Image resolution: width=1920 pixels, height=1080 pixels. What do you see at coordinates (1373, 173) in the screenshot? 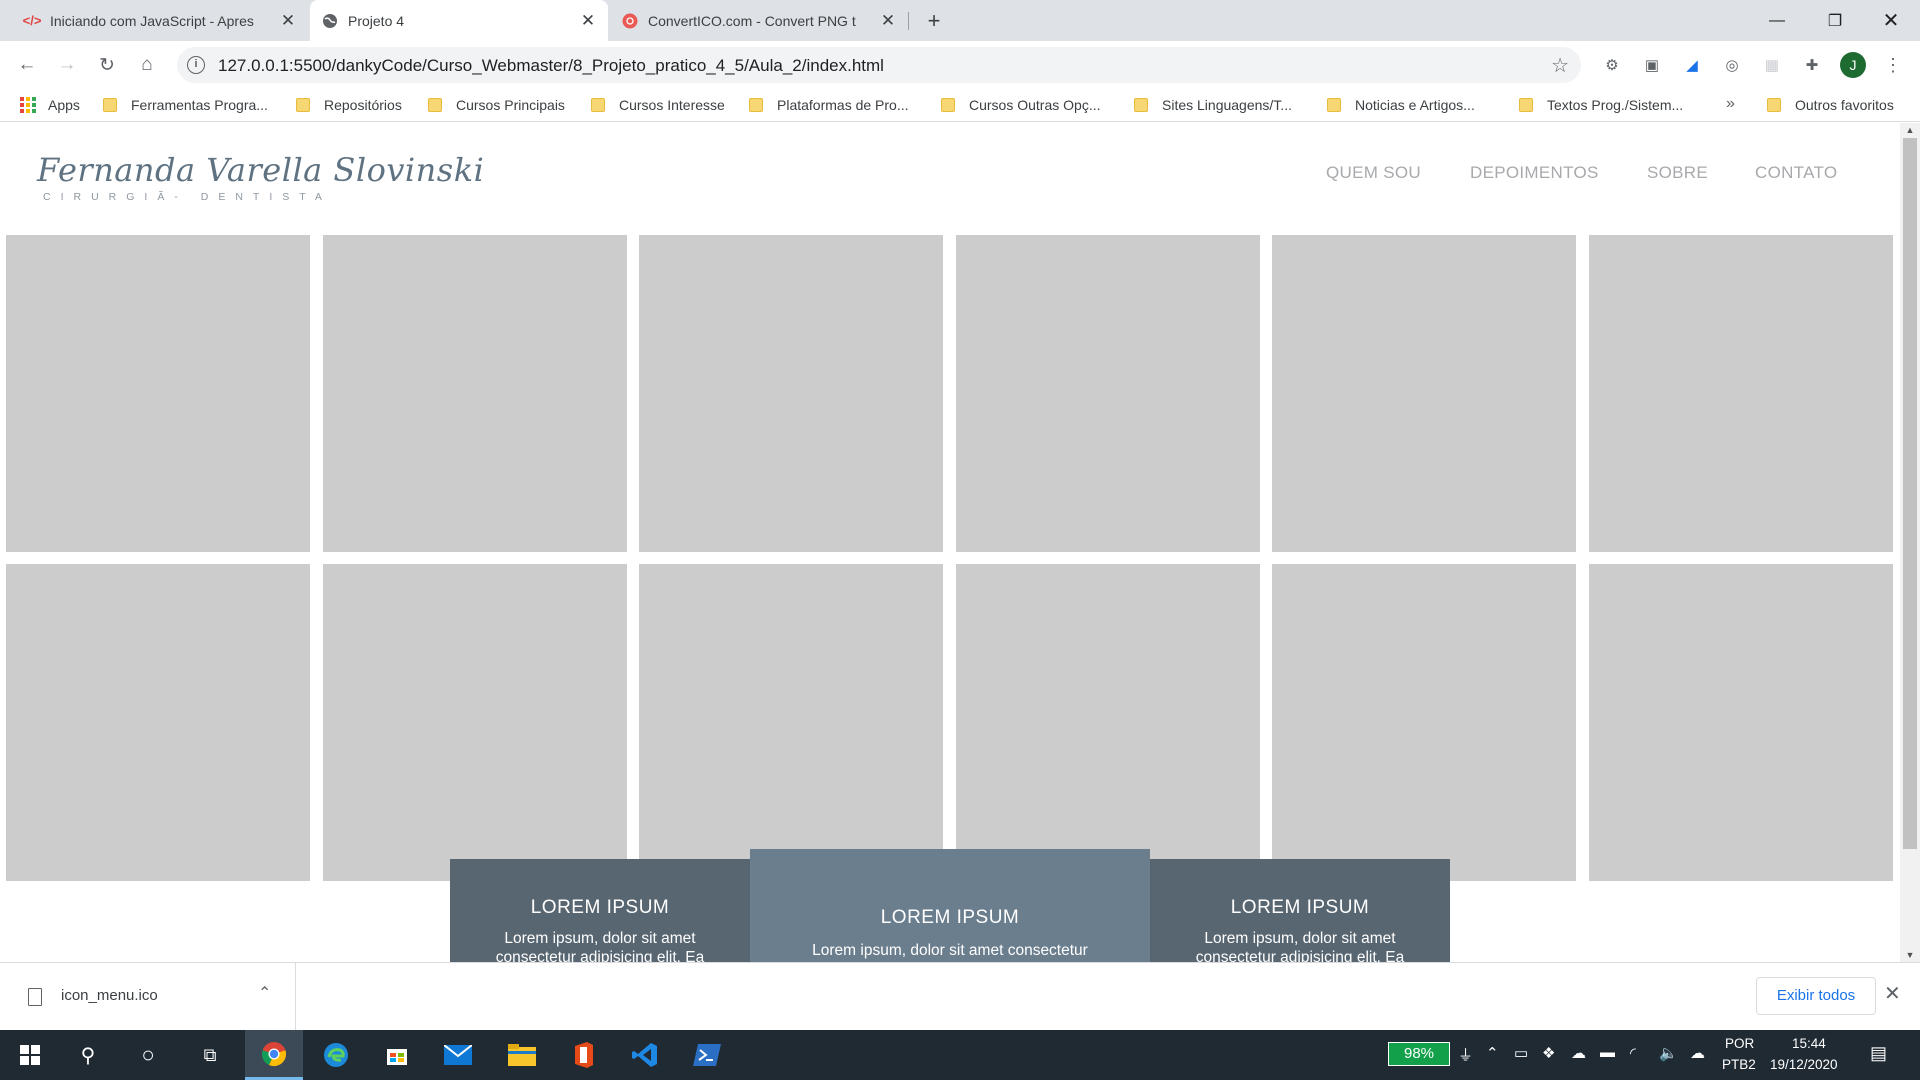
I see `nav-quem-sou: QUEM SOU` at bounding box center [1373, 173].